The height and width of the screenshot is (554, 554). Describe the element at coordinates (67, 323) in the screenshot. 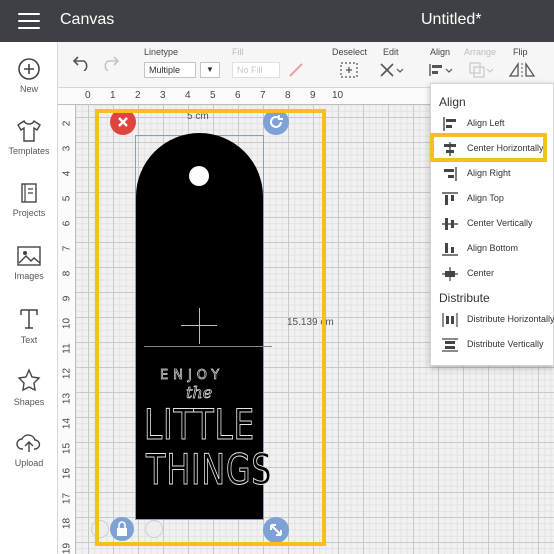

I see `ruler-tick: 10` at that location.